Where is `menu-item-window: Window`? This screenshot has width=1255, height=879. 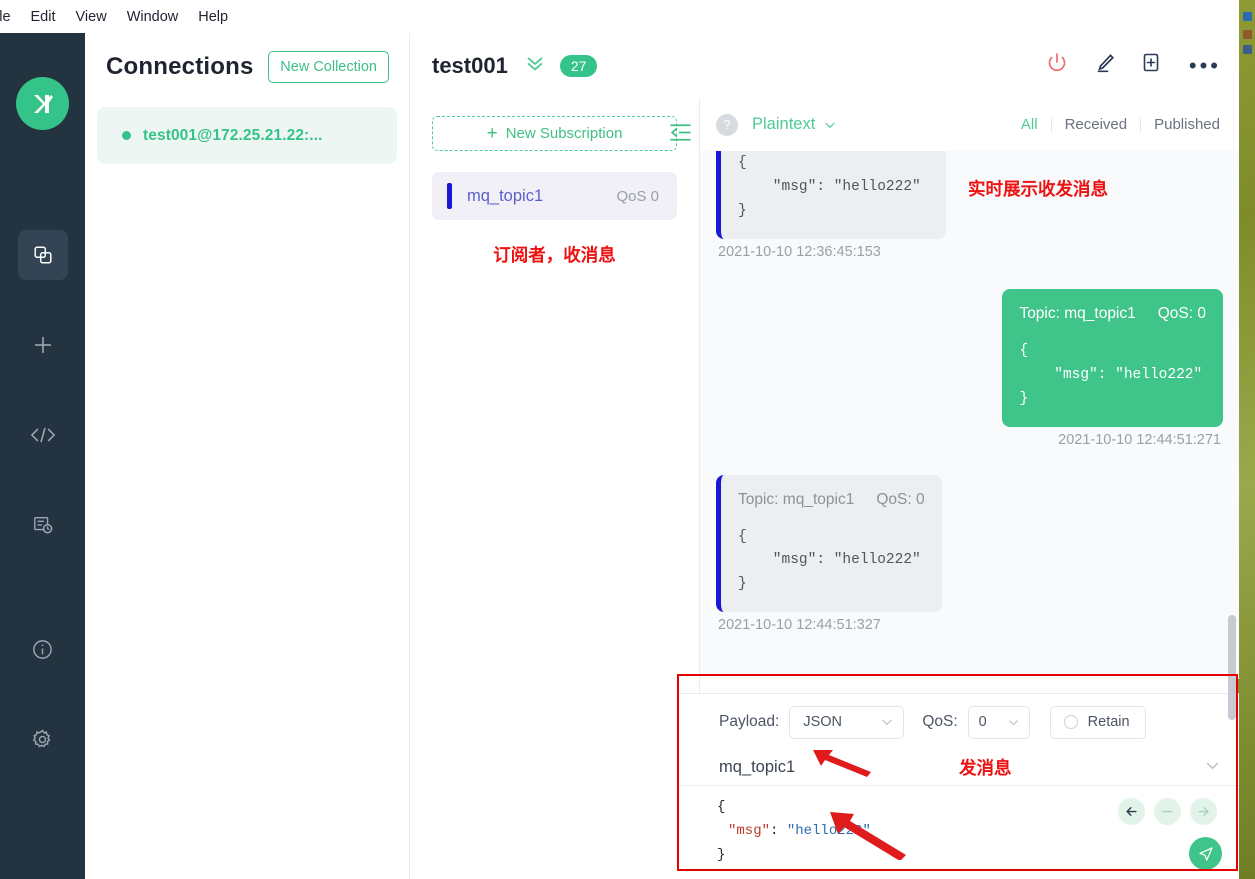 menu-item-window: Window is located at coordinates (153, 17).